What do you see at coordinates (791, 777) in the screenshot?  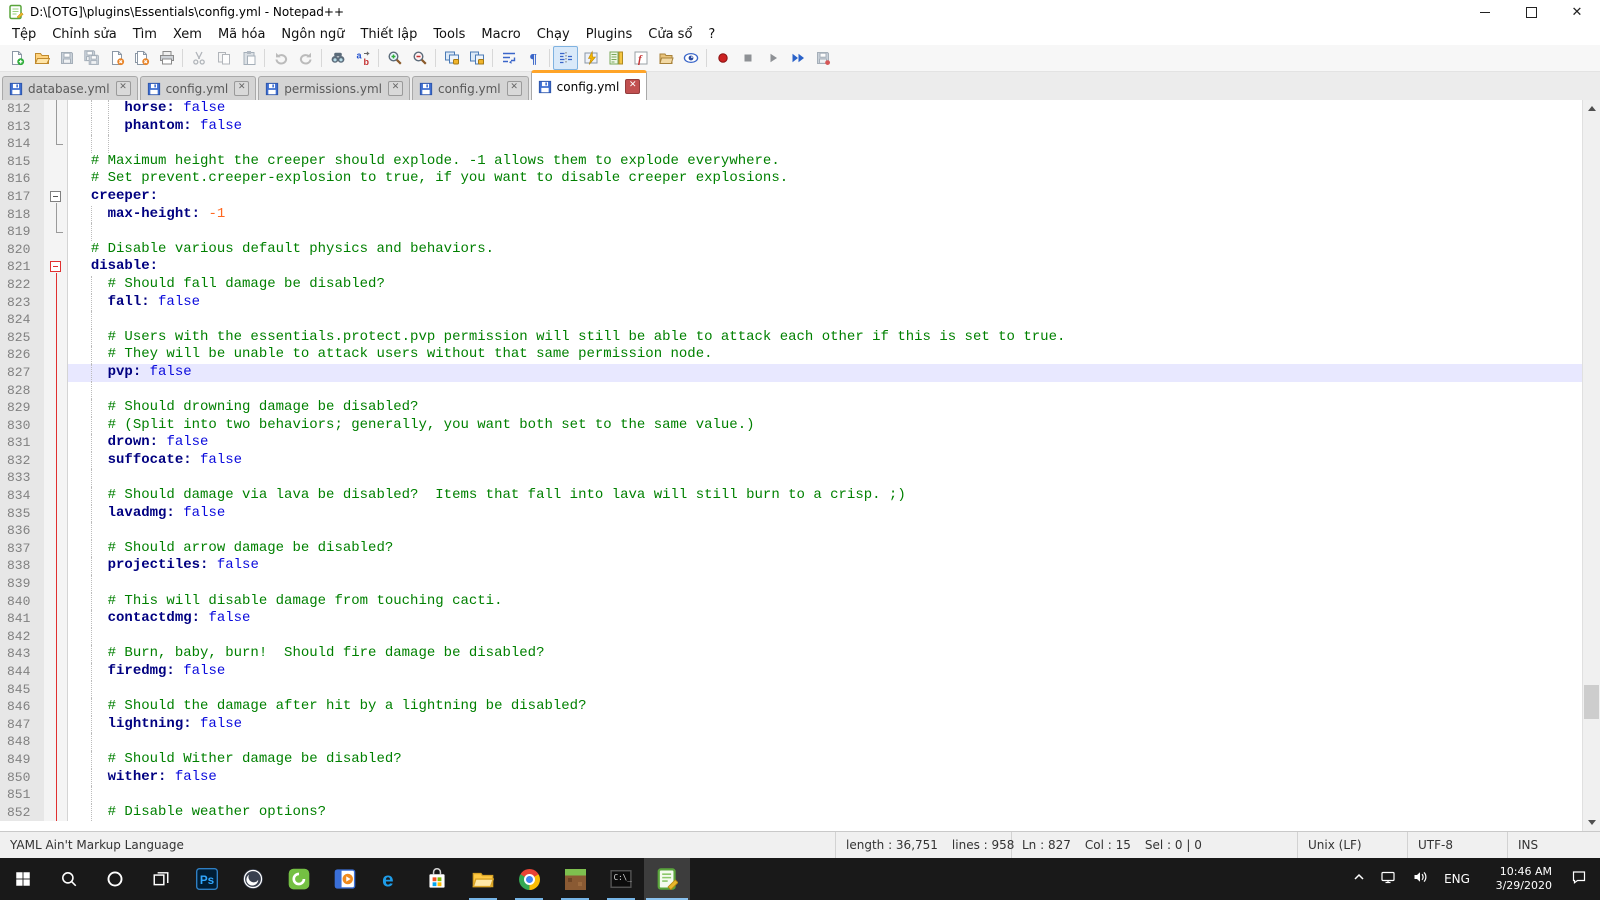 I see `code-line: 850 wither: false` at bounding box center [791, 777].